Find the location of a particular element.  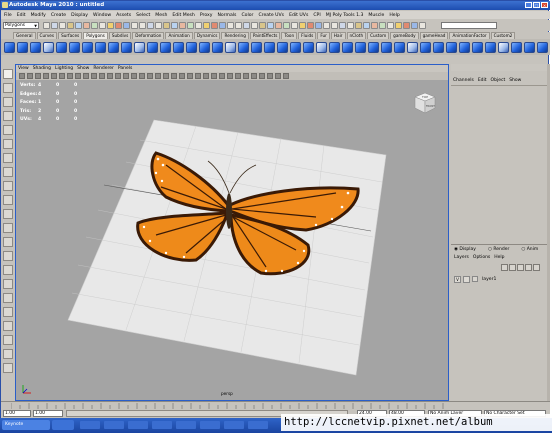

menu-normals: Normals is located at coordinates (226, 15).